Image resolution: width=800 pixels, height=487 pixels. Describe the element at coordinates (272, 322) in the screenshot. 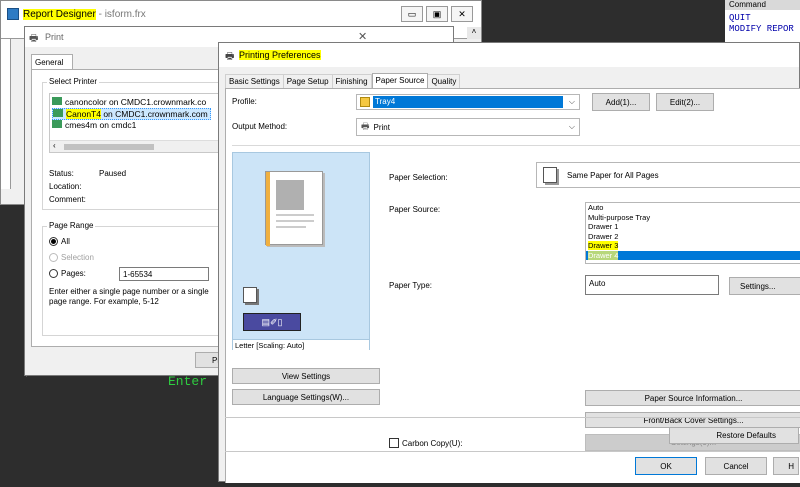

I see `layout-icons: ▤✐▯` at that location.